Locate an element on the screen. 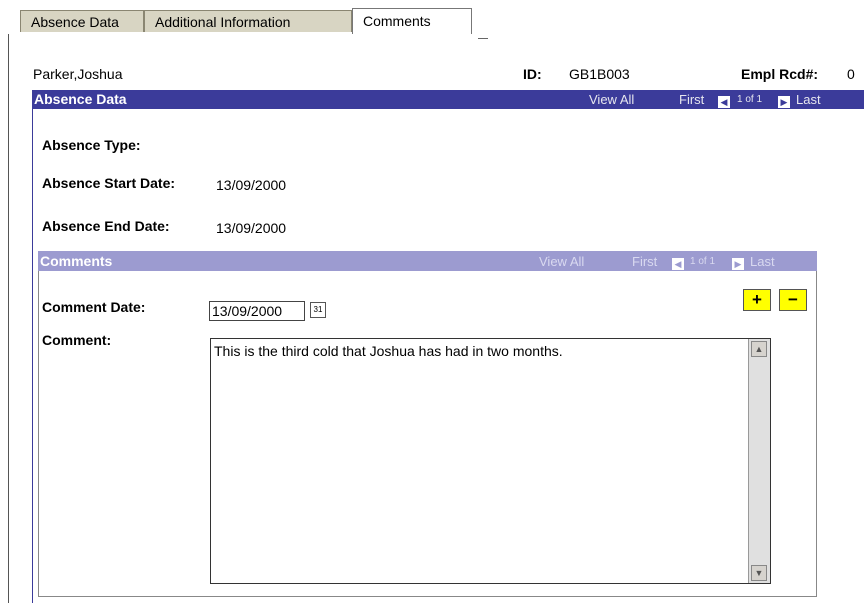 The width and height of the screenshot is (864, 603). tab-label: Absence Data is located at coordinates (75, 22).